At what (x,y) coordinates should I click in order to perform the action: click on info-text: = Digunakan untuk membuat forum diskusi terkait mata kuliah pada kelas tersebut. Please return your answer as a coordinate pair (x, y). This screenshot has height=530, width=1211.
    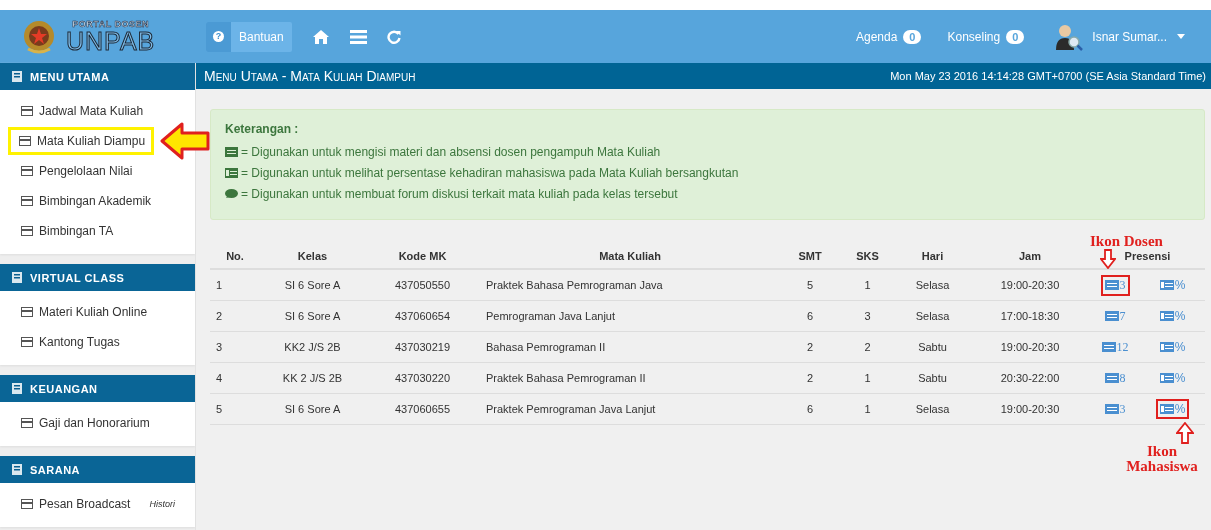
    Looking at the image, I should click on (459, 193).